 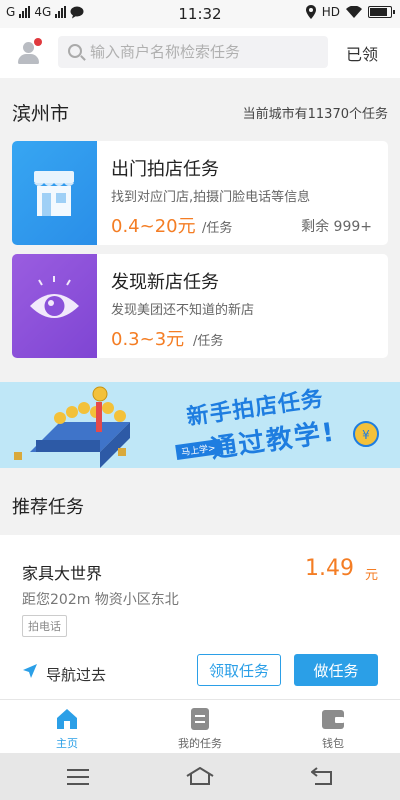 I want to click on navigate-link: 导航过去, so click(x=76, y=674).